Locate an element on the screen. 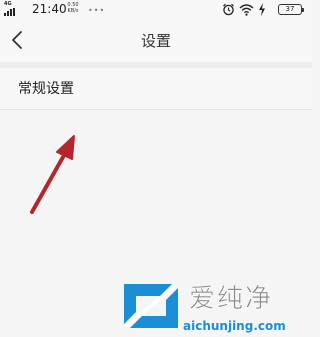 Image resolution: width=320 pixels, height=337 pixels. battery-icon: 37 is located at coordinates (291, 9).